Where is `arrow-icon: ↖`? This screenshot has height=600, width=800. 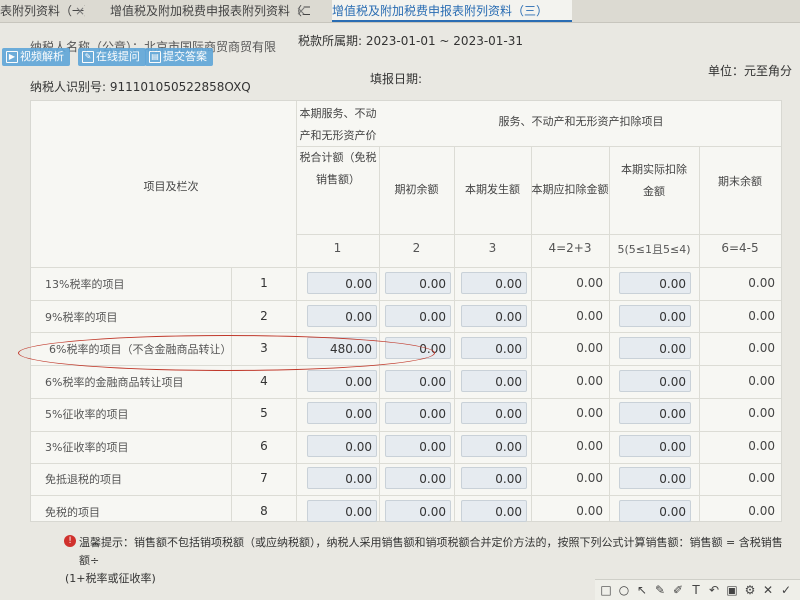 arrow-icon: ↖ is located at coordinates (642, 590).